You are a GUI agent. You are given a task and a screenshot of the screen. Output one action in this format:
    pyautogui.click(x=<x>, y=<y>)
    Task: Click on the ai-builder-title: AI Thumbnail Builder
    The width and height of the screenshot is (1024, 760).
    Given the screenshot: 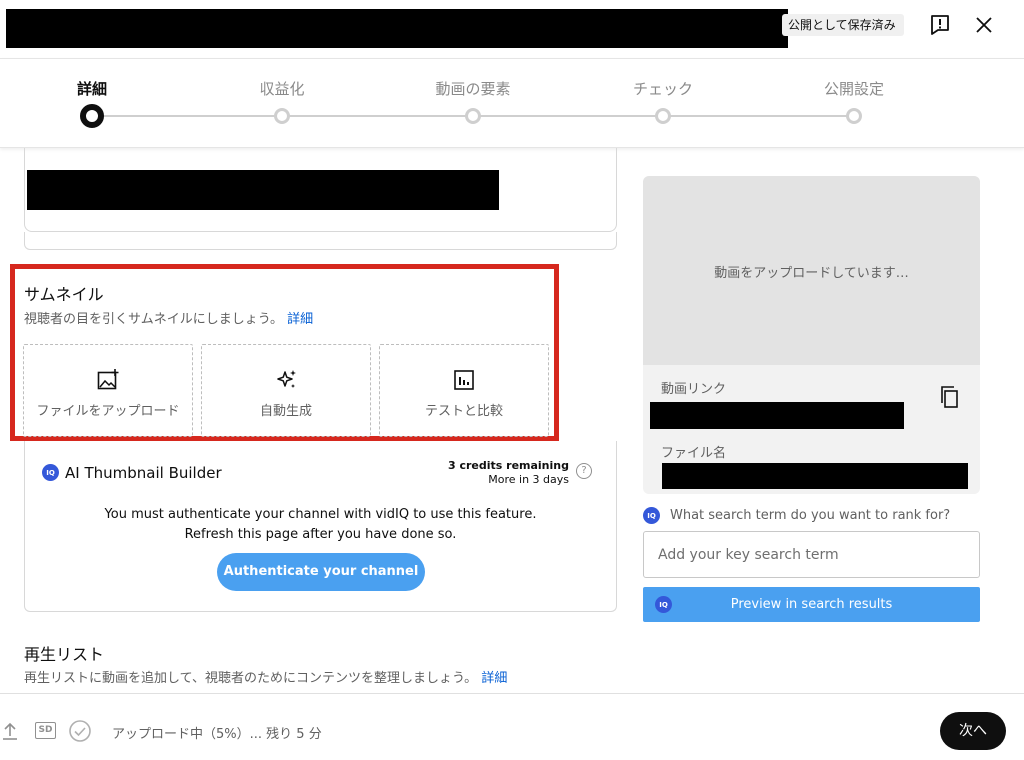 What is the action you would take?
    pyautogui.click(x=143, y=473)
    